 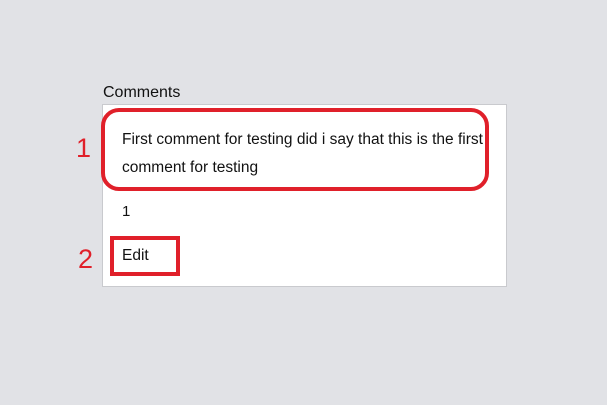 What do you see at coordinates (135, 256) in the screenshot?
I see `edit-button: Edit` at bounding box center [135, 256].